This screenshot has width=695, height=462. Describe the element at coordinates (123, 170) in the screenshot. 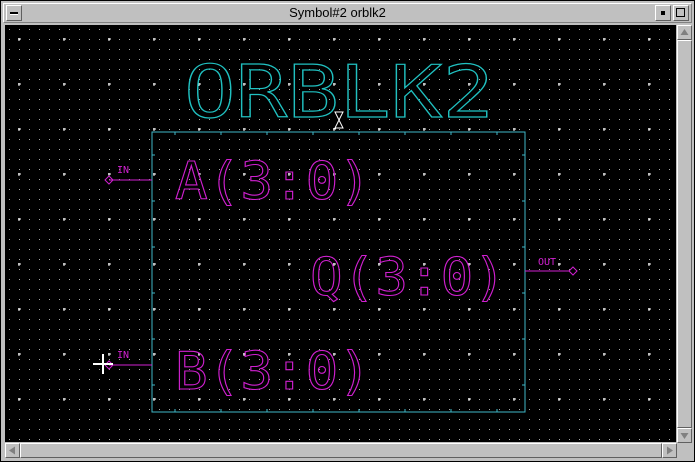

I see `pin-a-type: IN` at that location.